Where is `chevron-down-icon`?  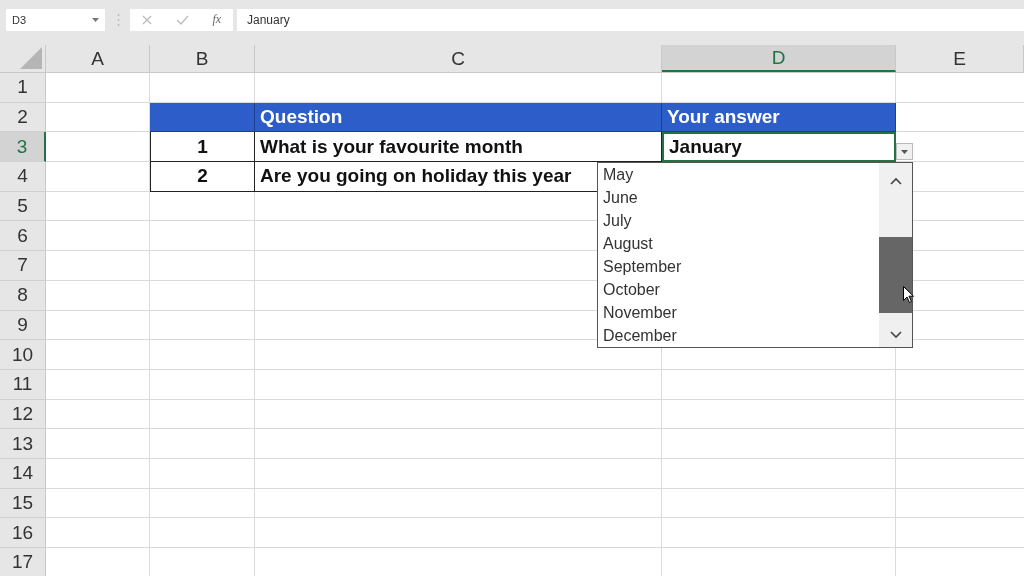 chevron-down-icon is located at coordinates (895, 335).